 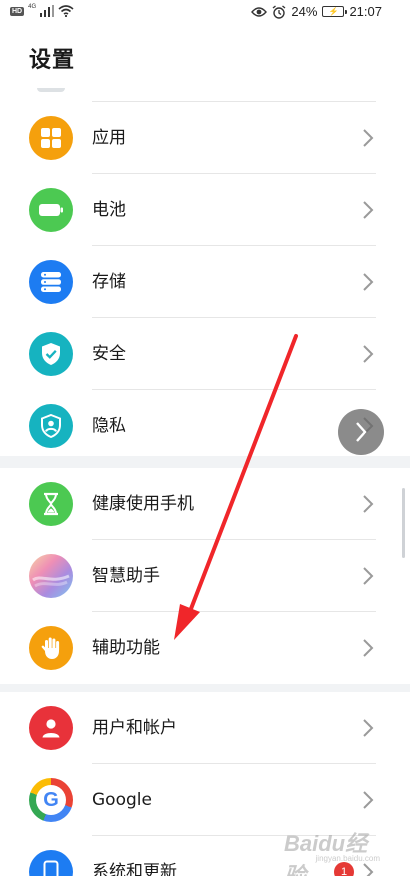 I want to click on status-right: 24% ⚡ 21:07, so click(x=316, y=11).